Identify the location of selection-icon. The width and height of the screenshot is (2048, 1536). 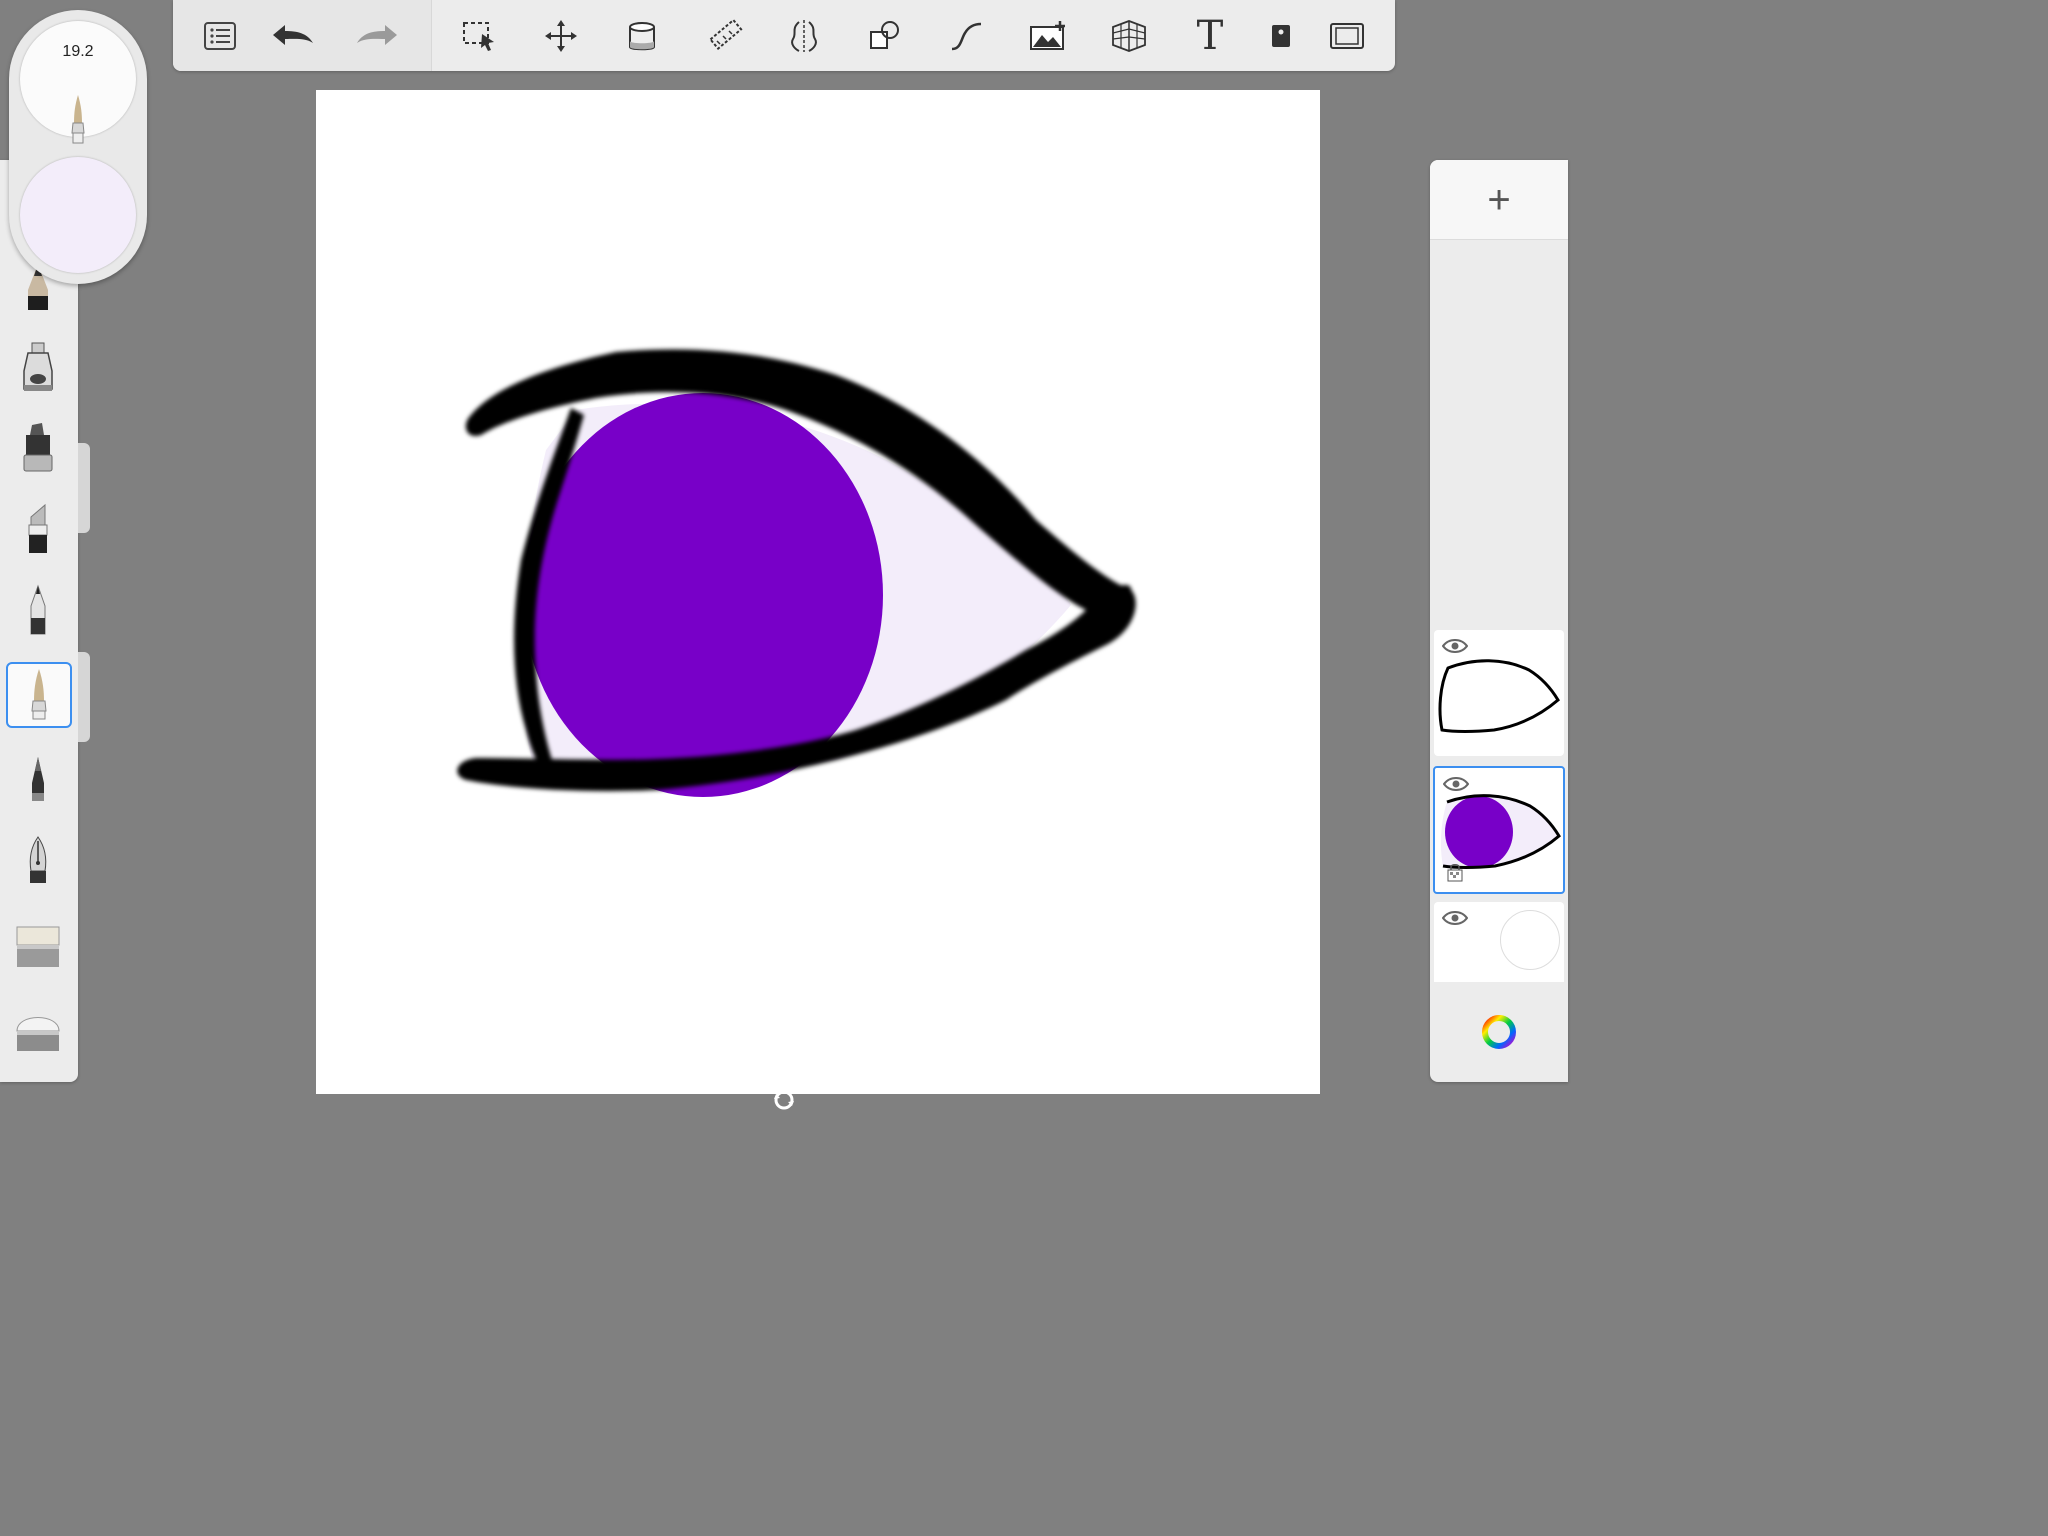
(478, 36).